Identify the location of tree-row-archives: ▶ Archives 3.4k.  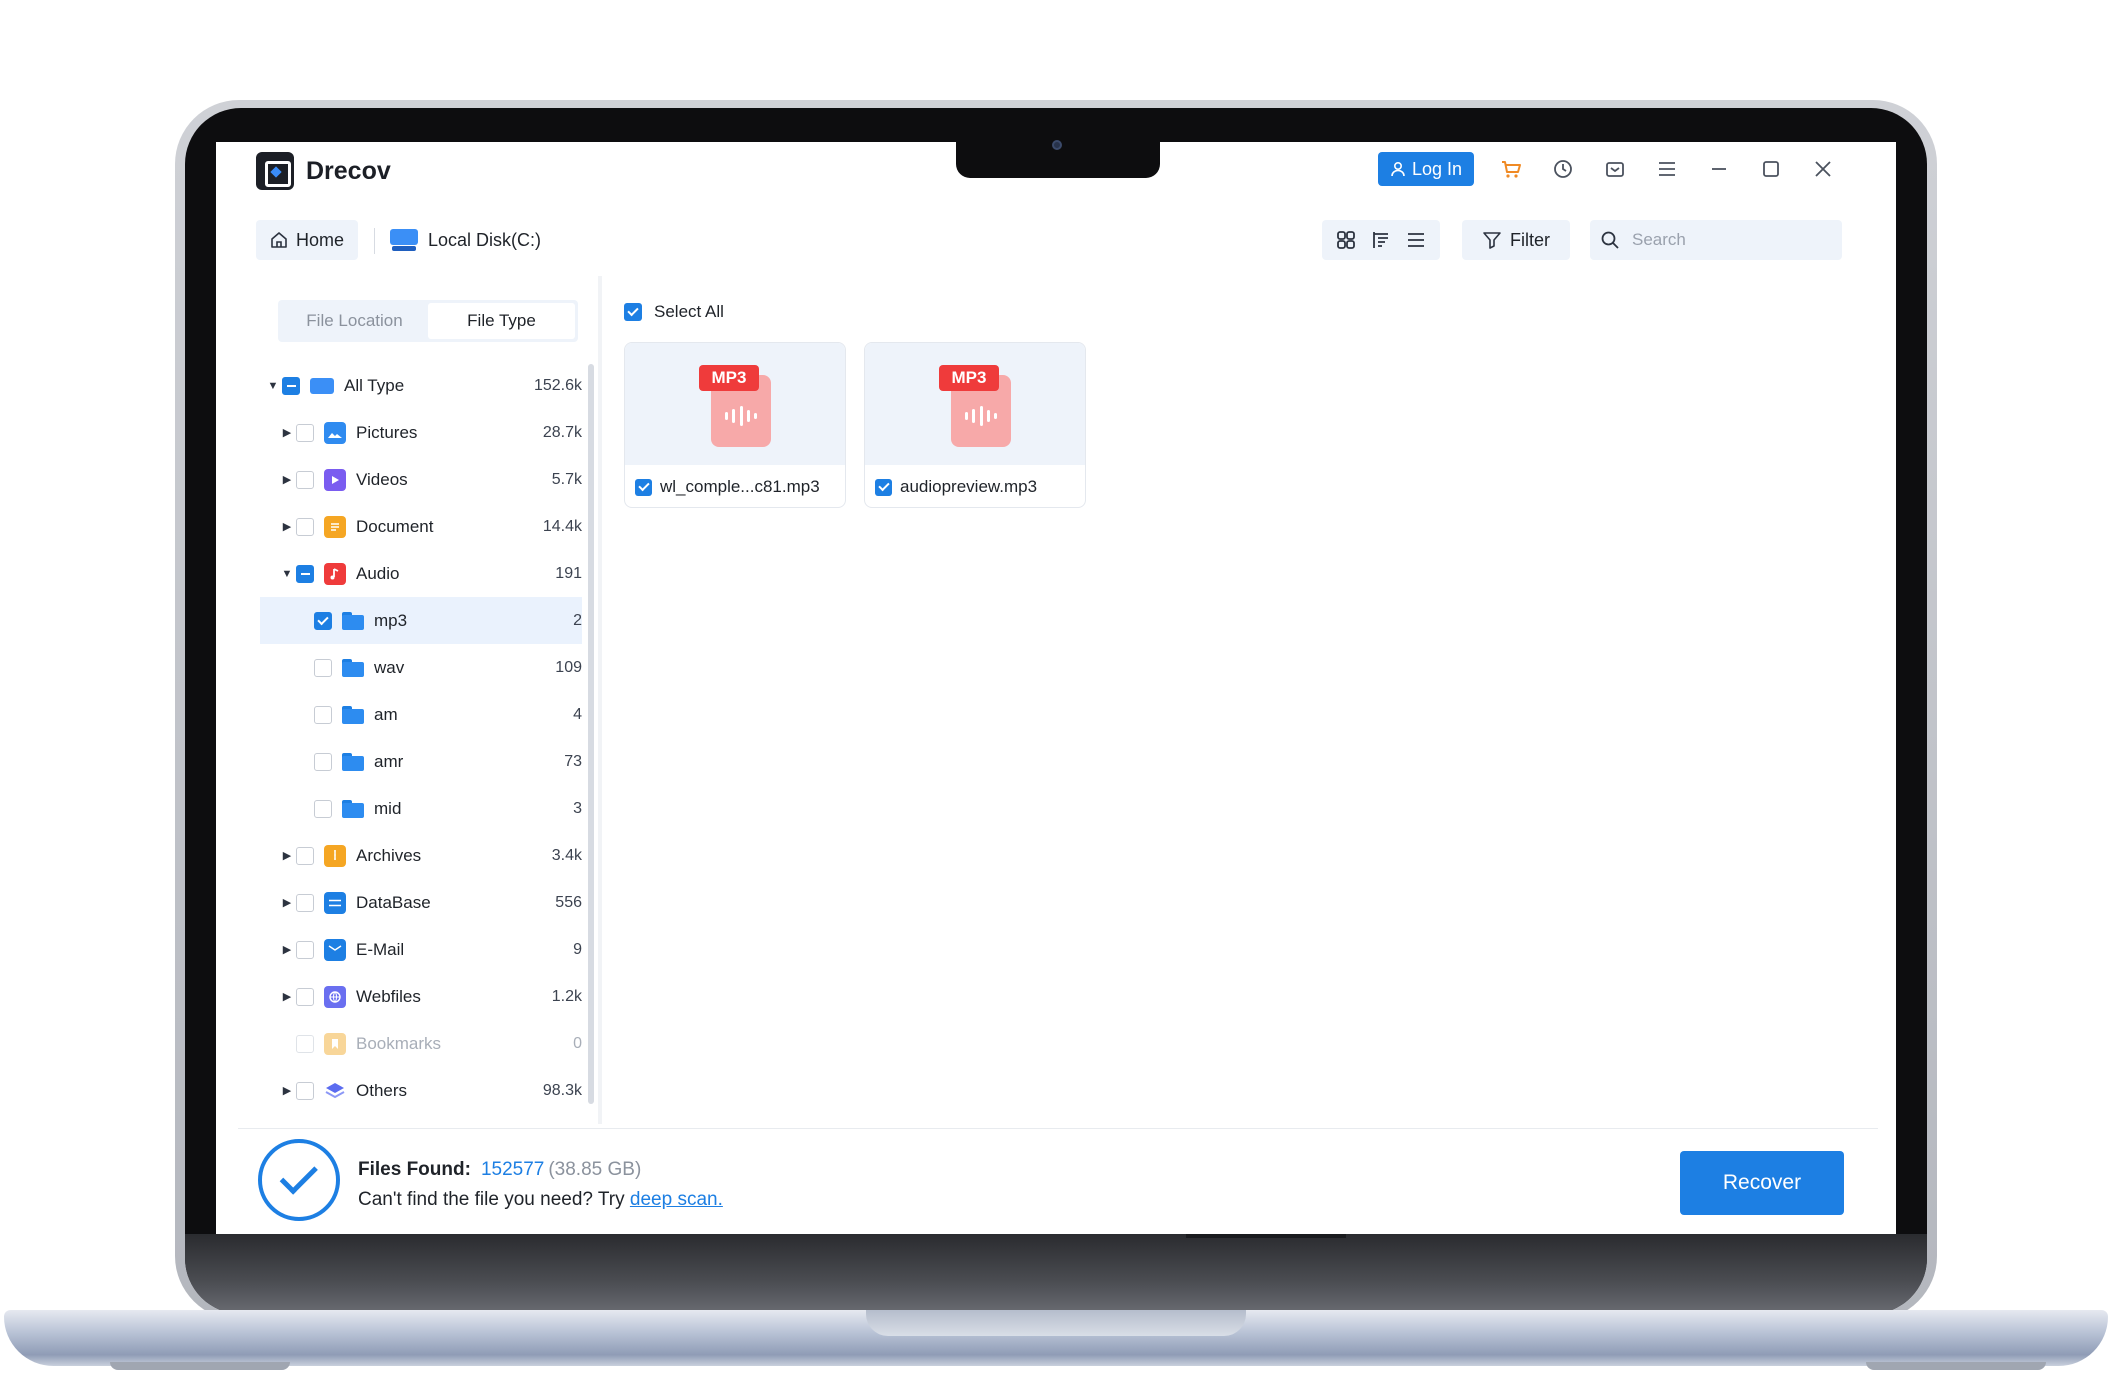
(421, 855).